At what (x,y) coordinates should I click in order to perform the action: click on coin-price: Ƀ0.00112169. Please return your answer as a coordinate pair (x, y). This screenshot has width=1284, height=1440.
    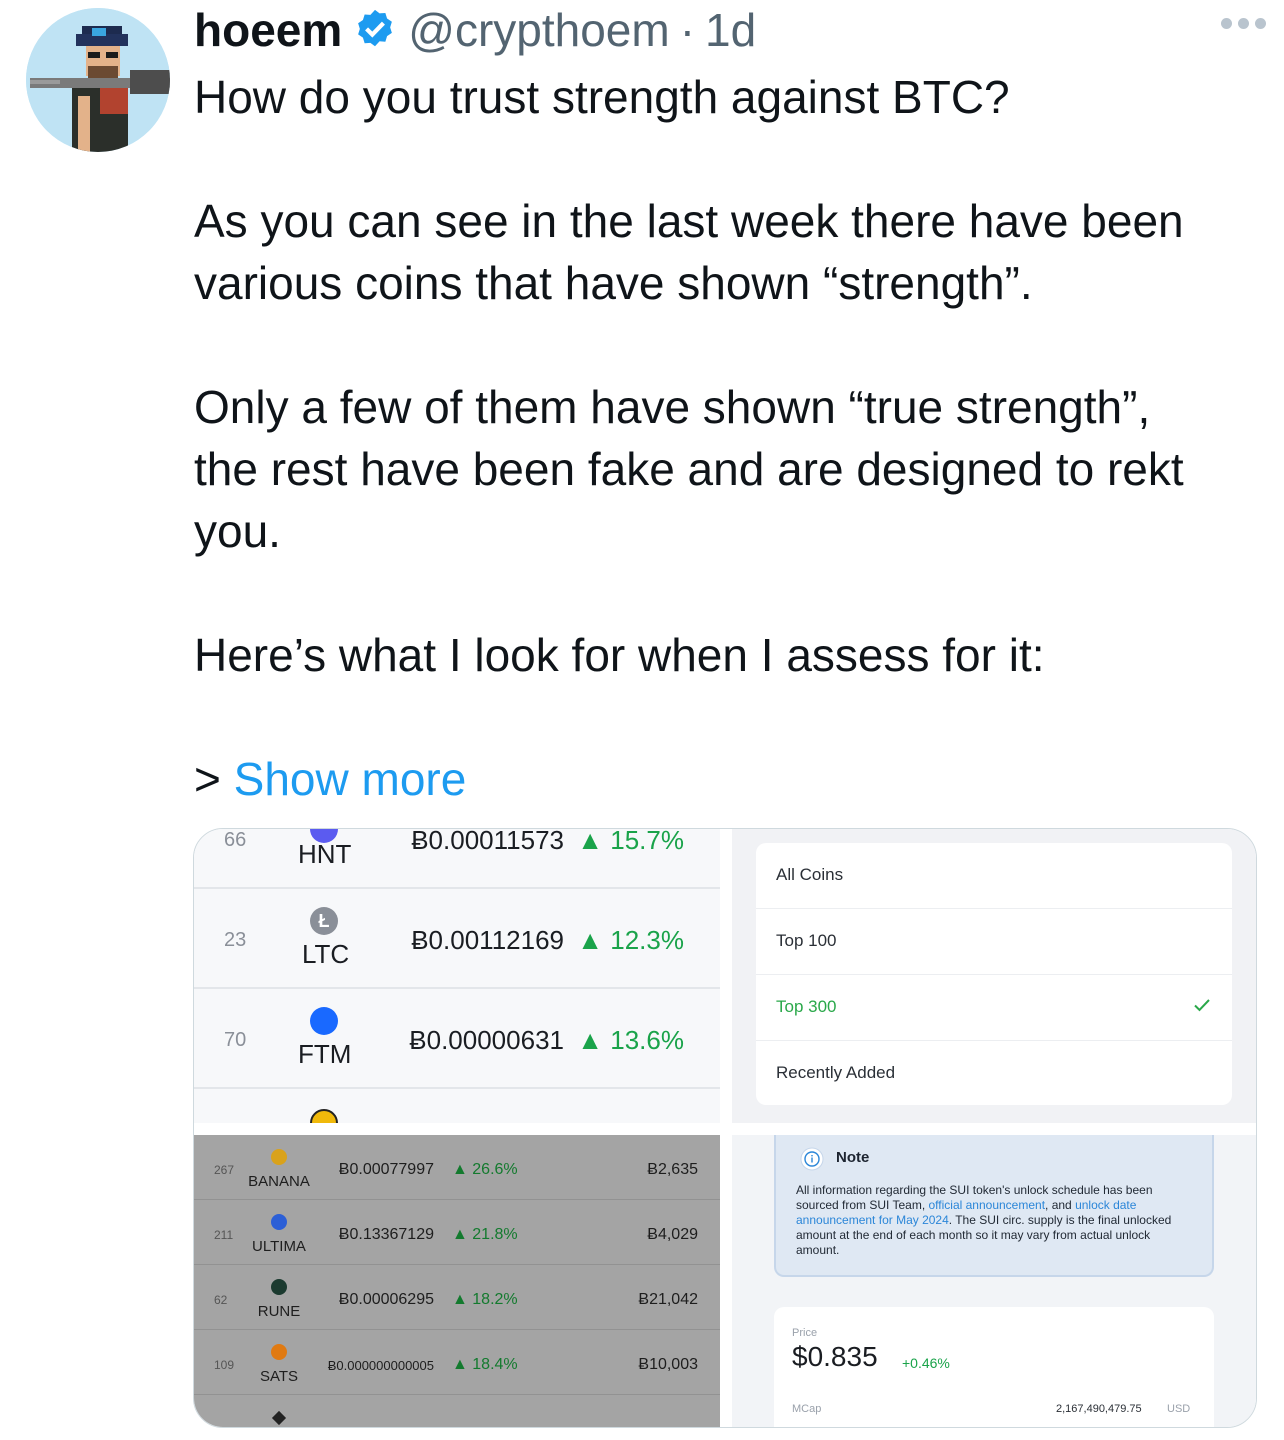
    Looking at the image, I should click on (487, 940).